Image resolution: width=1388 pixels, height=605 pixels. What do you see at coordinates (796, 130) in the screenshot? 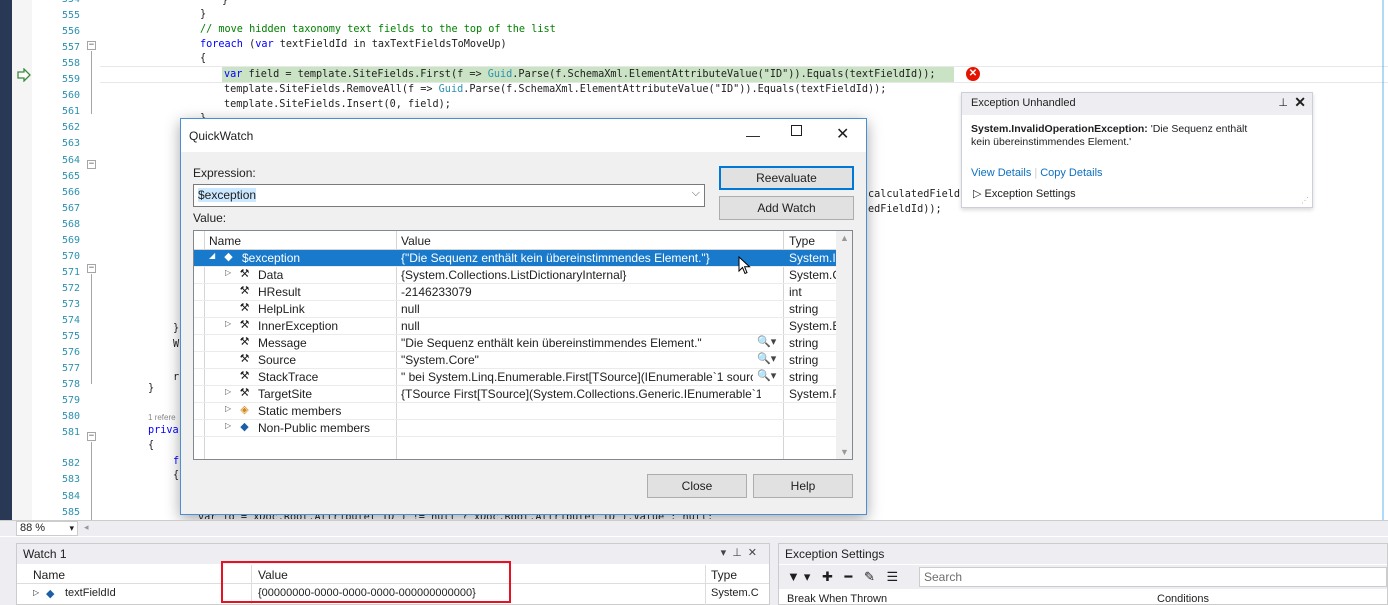
I see `maximize-icon` at bounding box center [796, 130].